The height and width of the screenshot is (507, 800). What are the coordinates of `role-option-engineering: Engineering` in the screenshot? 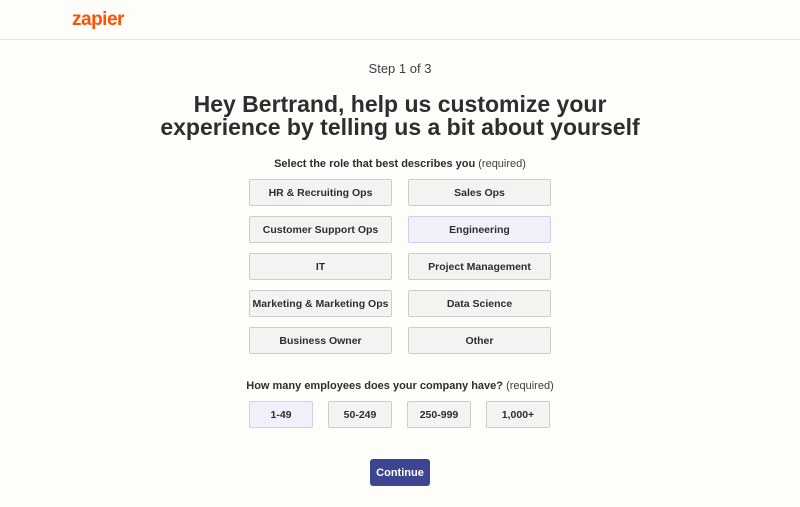 It's located at (479, 229).